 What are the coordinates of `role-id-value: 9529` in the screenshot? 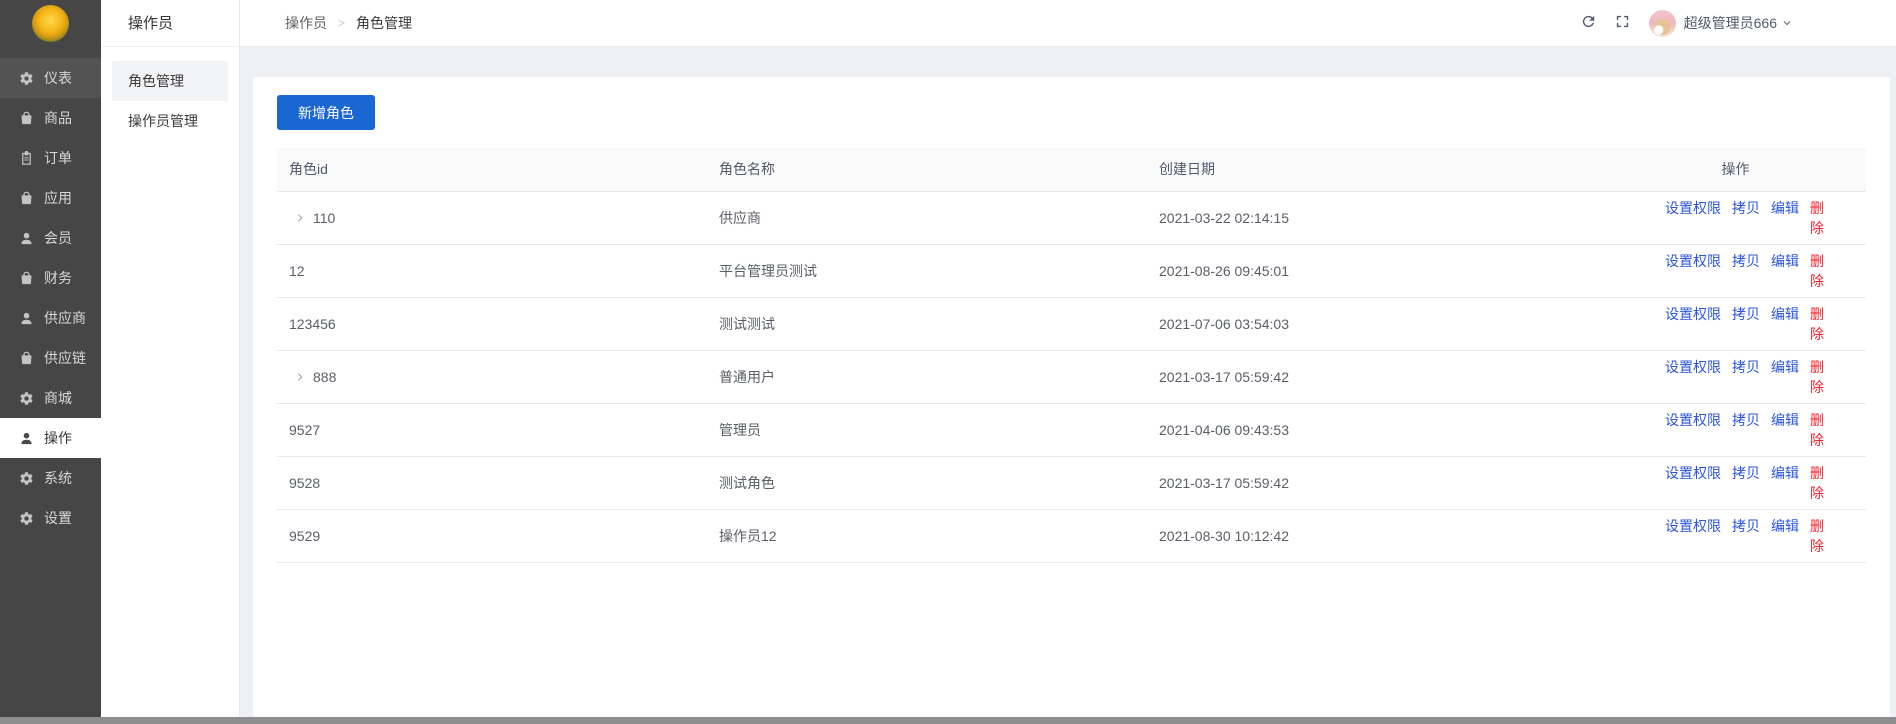 It's located at (305, 535).